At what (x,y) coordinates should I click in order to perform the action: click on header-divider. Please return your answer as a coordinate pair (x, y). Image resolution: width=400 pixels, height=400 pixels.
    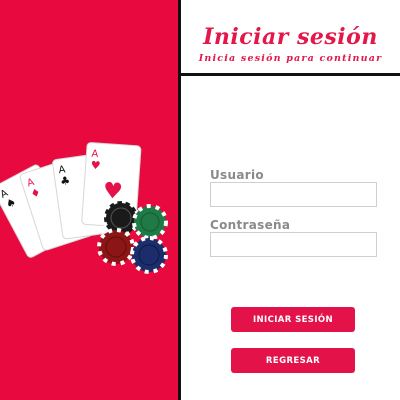
    Looking at the image, I should click on (289, 74).